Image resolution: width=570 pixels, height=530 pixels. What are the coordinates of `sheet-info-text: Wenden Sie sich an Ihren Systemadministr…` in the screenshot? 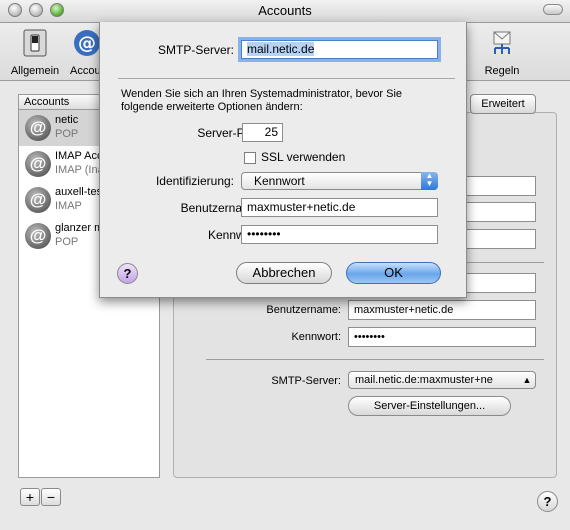 It's located at (261, 101).